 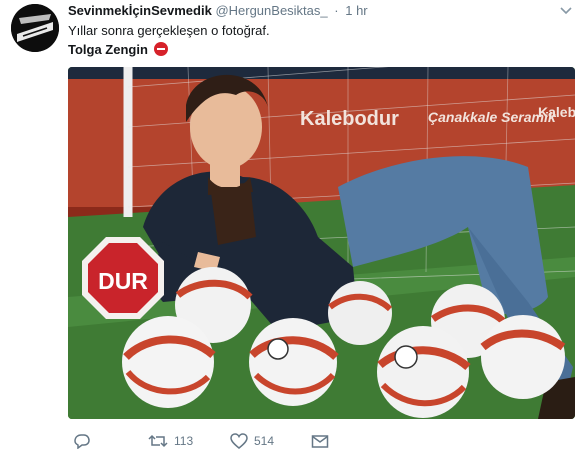 What do you see at coordinates (556, 112) in the screenshot?
I see `ad-board-3: Kalebodur` at bounding box center [556, 112].